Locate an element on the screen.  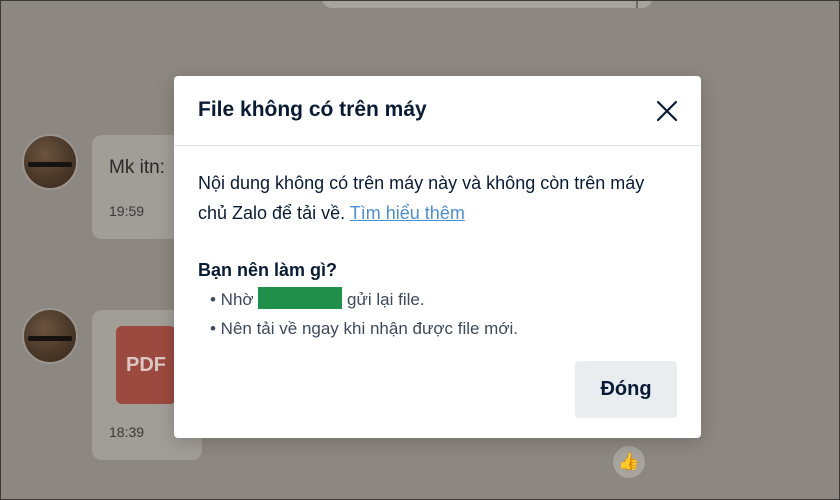
dialog-header: File không có trên máy is located at coordinates (437, 111).